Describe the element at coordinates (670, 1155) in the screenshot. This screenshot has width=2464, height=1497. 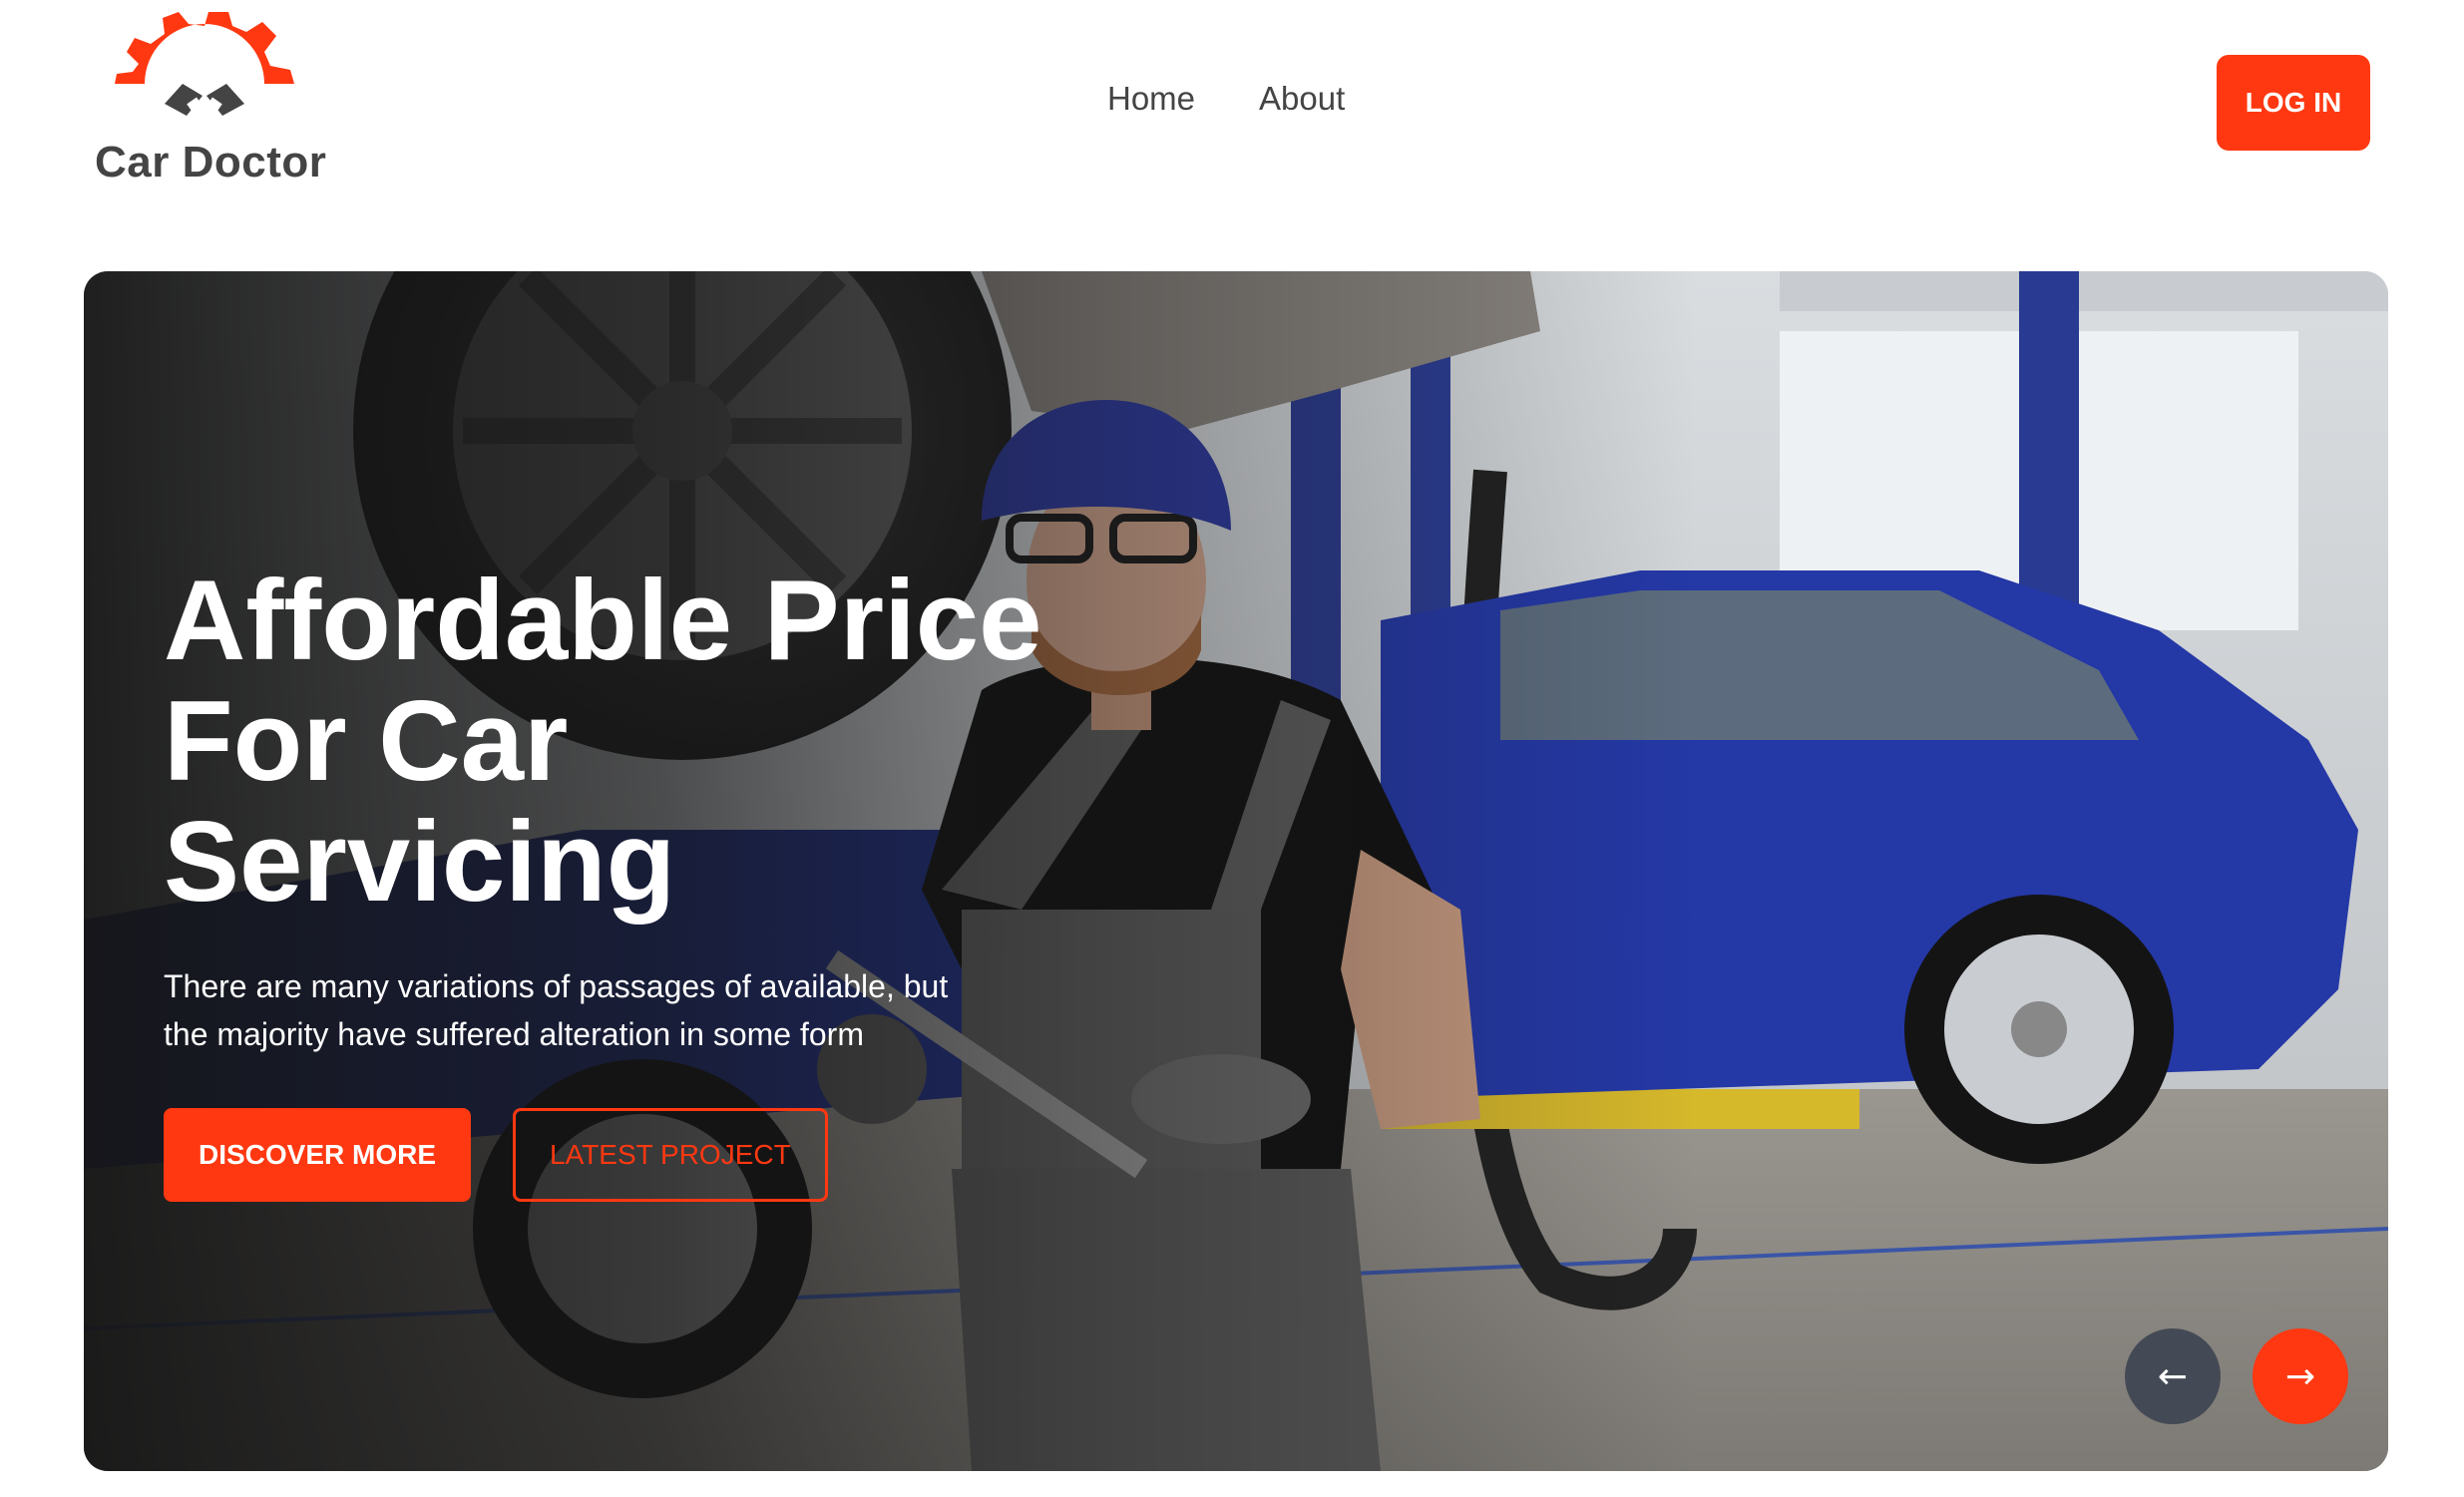
I see `latest-project-button: LATEST PROJECT` at that location.